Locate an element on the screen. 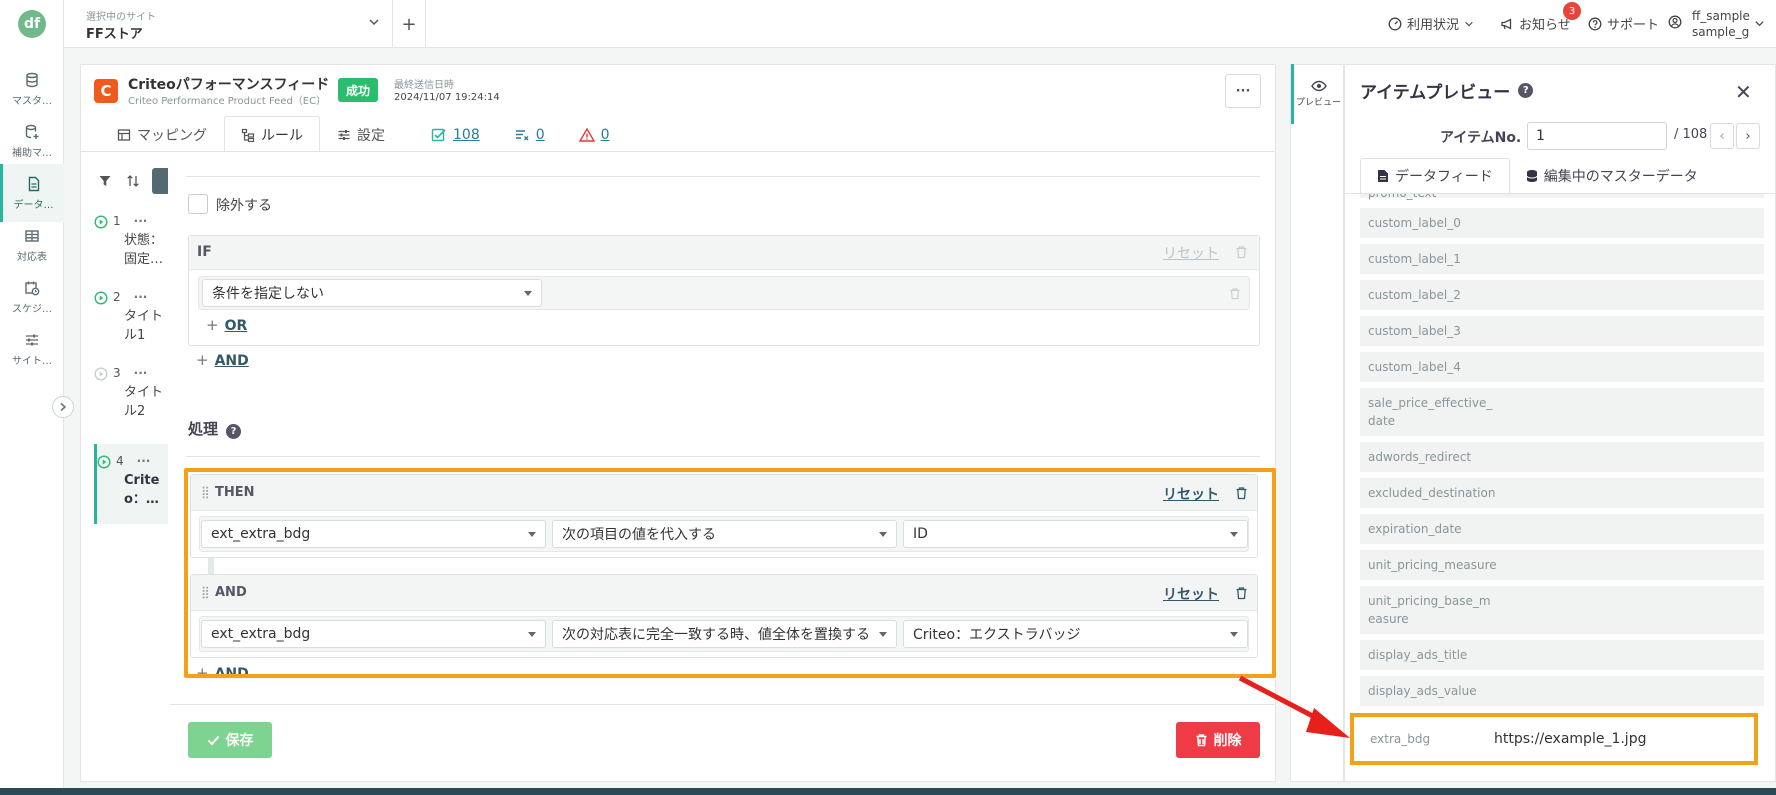 This screenshot has width=1776, height=795. divider is located at coordinates (723, 456).